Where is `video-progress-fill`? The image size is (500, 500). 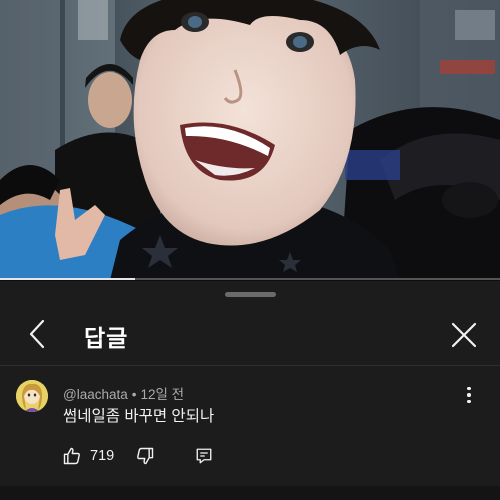 video-progress-fill is located at coordinates (67, 279).